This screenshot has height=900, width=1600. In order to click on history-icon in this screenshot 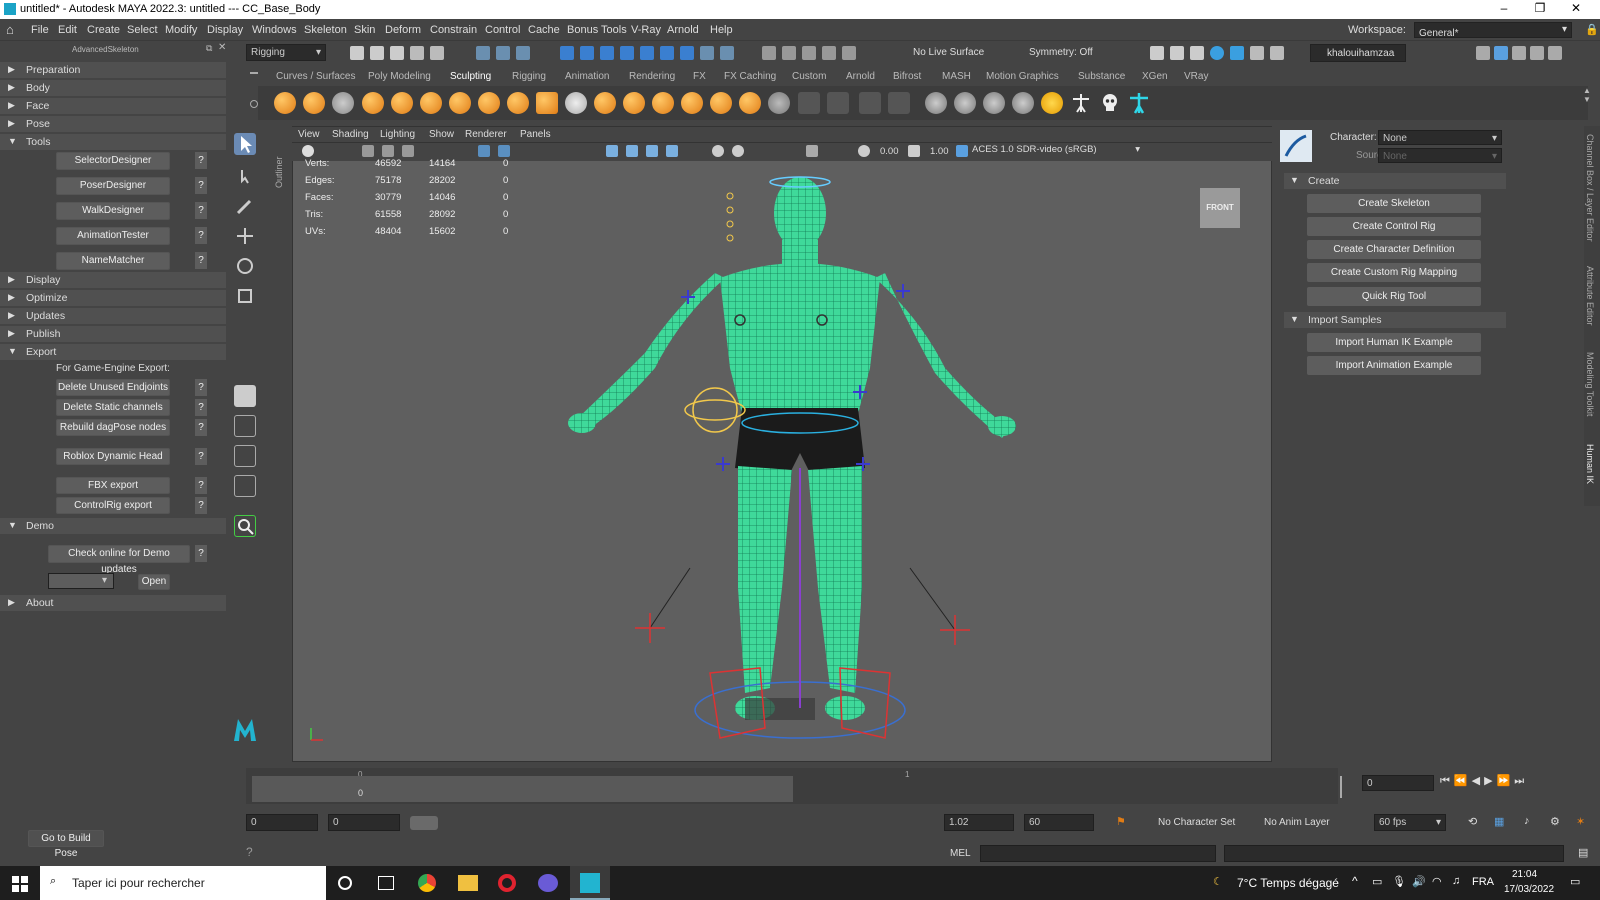, I will do `click(727, 53)`.